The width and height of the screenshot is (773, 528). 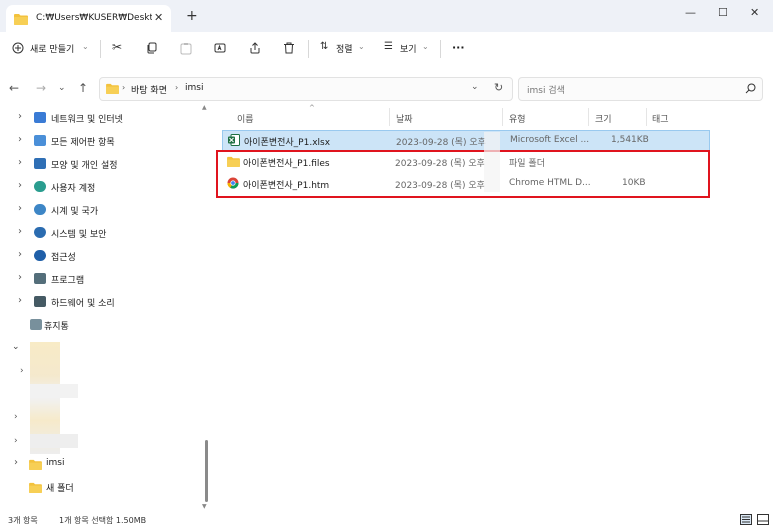 I want to click on search-icon, so click(x=750, y=88).